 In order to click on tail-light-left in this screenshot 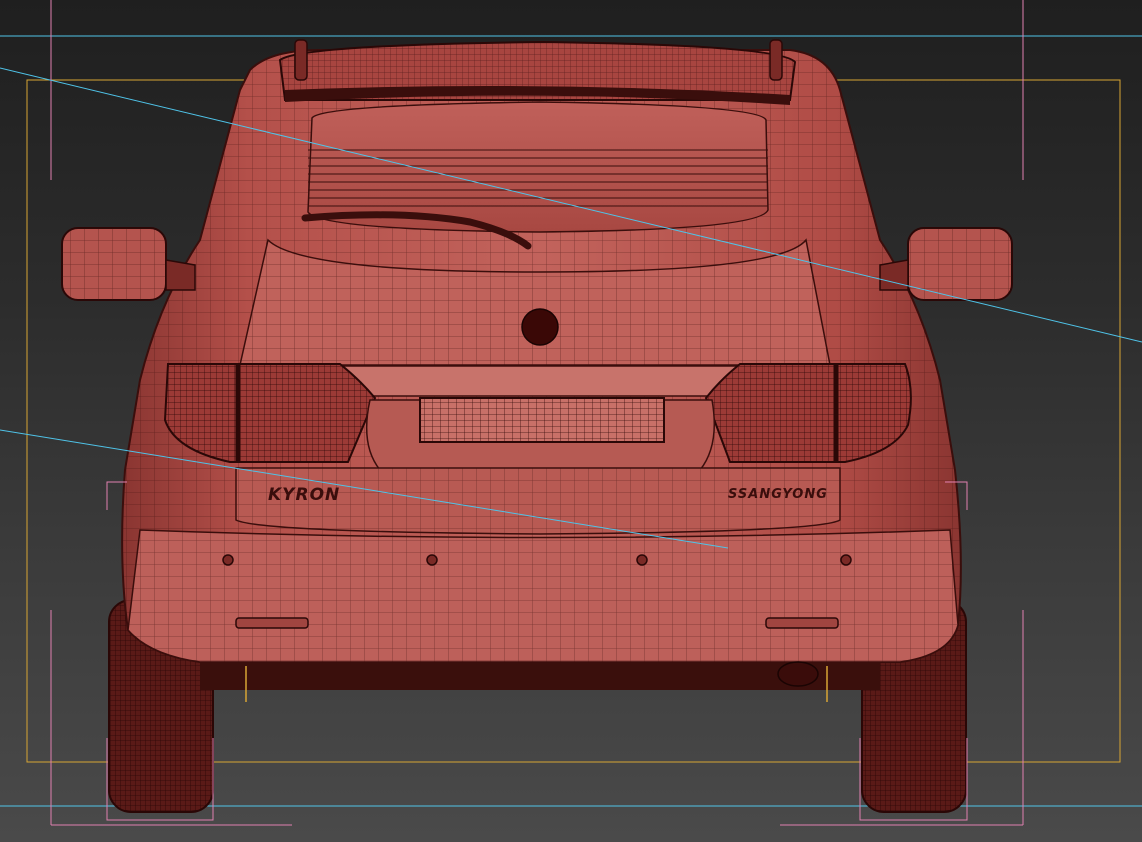, I will do `click(270, 413)`.